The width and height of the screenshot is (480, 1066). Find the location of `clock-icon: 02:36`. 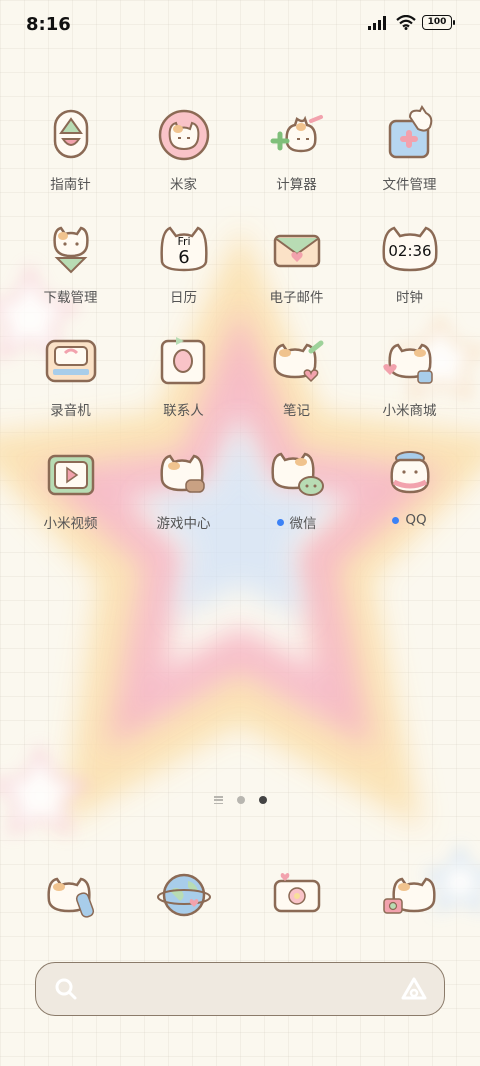

clock-icon: 02:36 is located at coordinates (409, 249).